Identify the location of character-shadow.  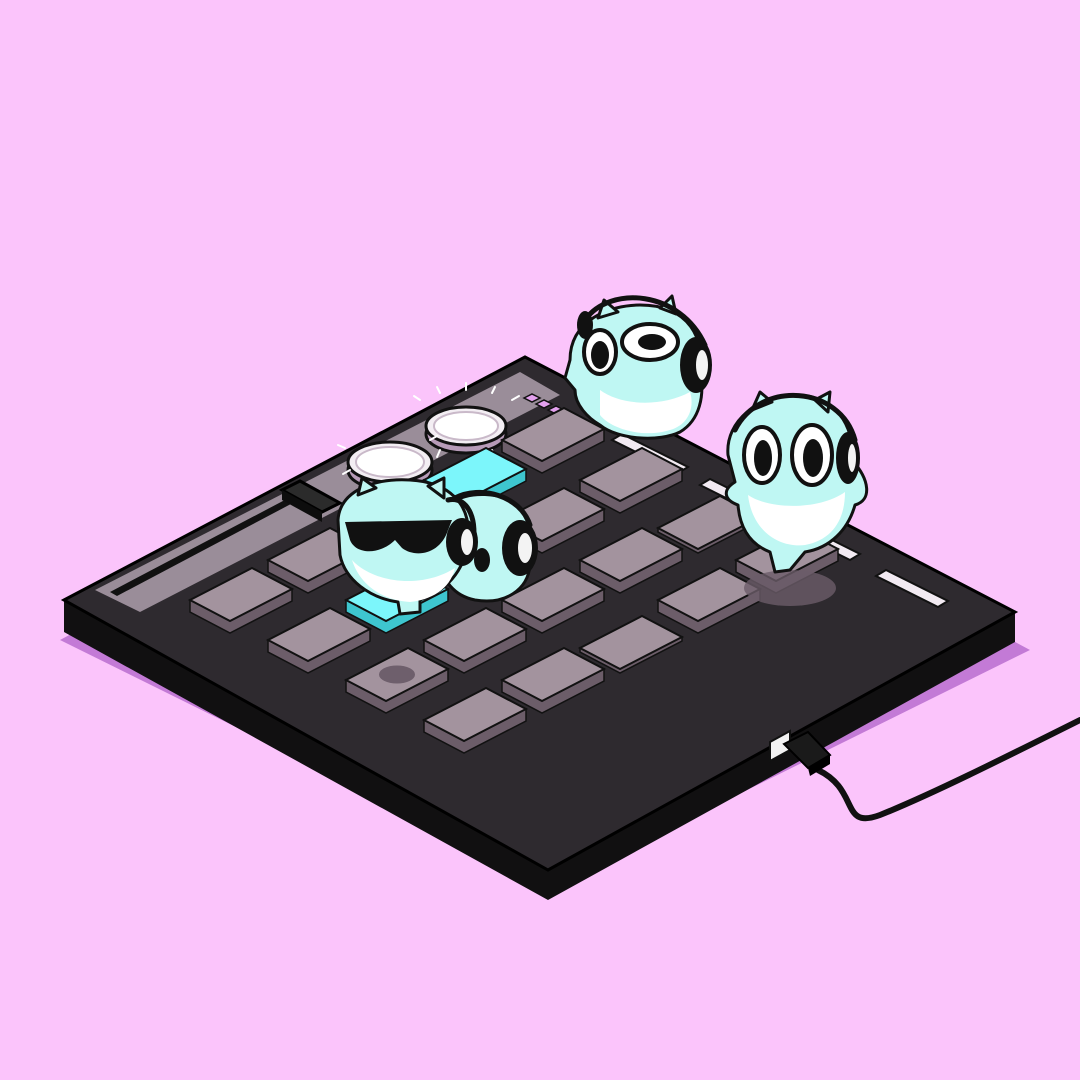
(790, 588).